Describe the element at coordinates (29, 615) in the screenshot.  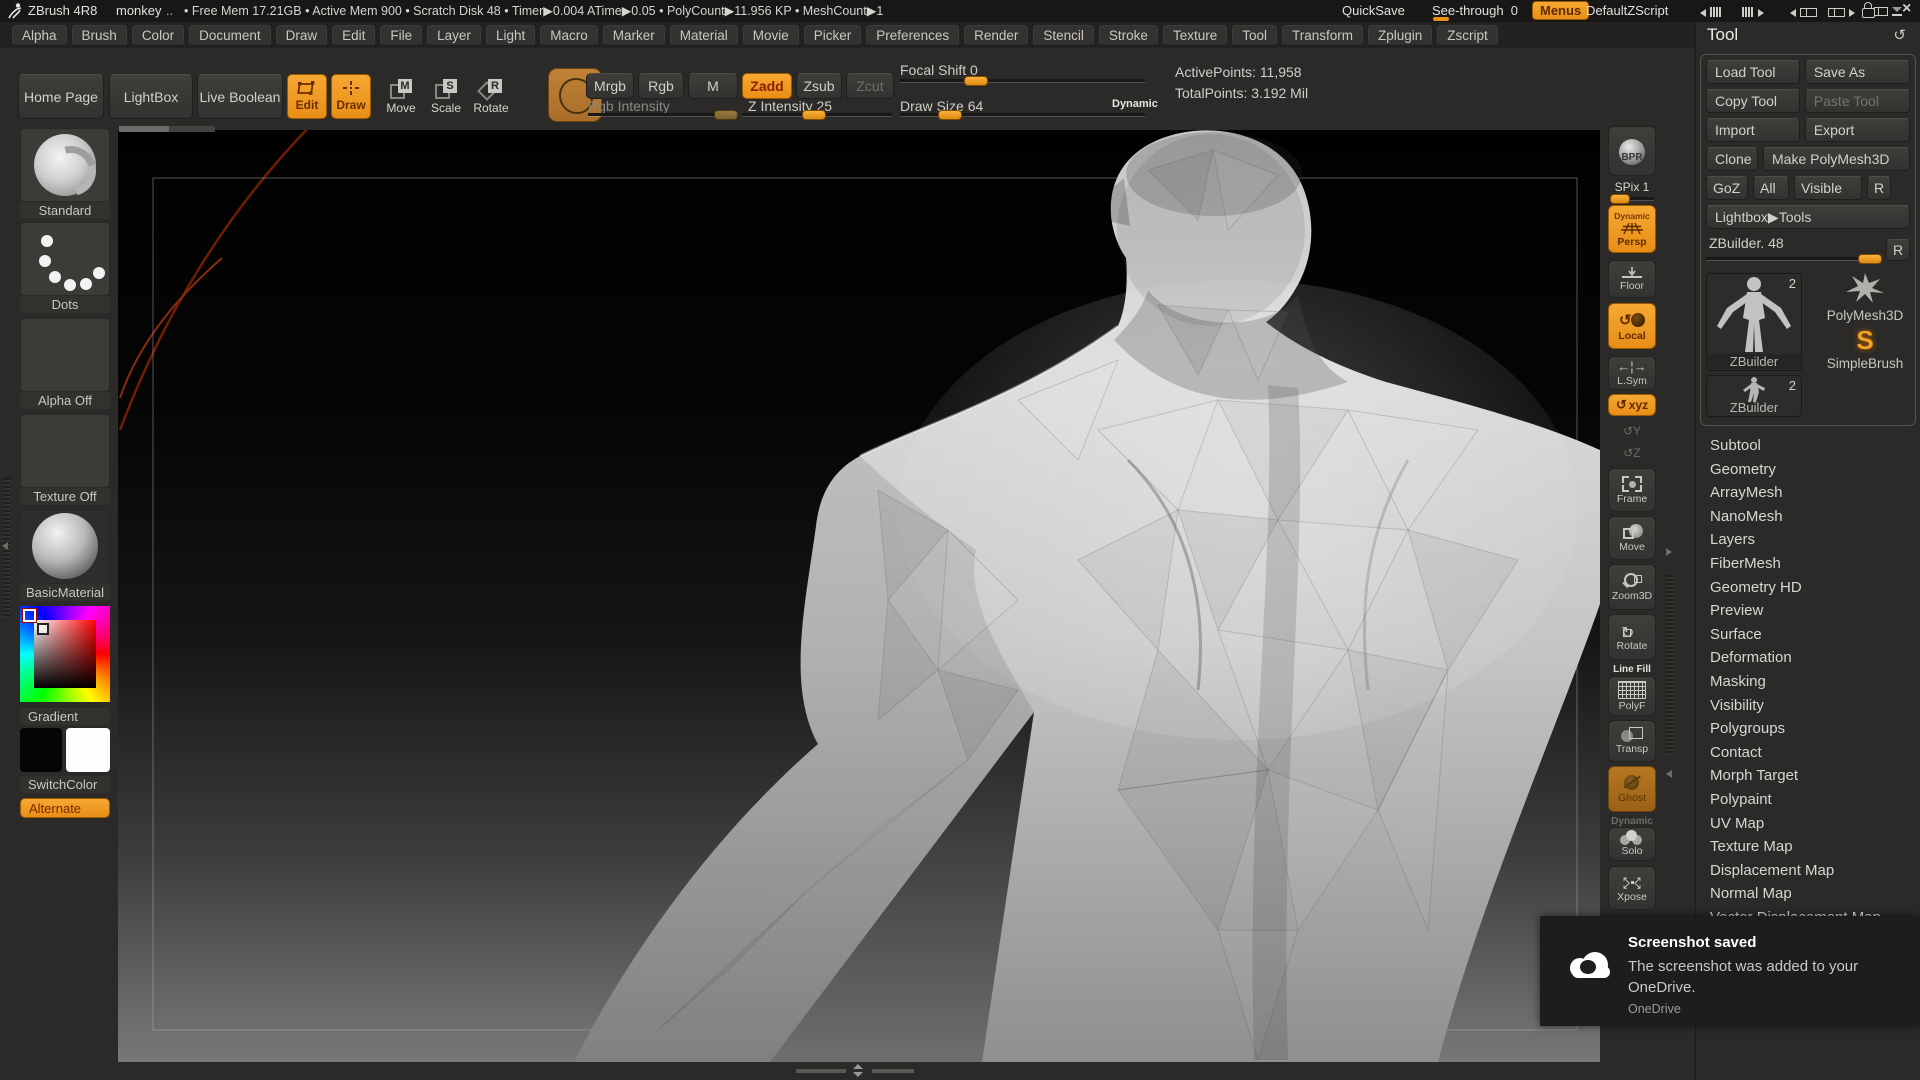
I see `hue-selector` at that location.